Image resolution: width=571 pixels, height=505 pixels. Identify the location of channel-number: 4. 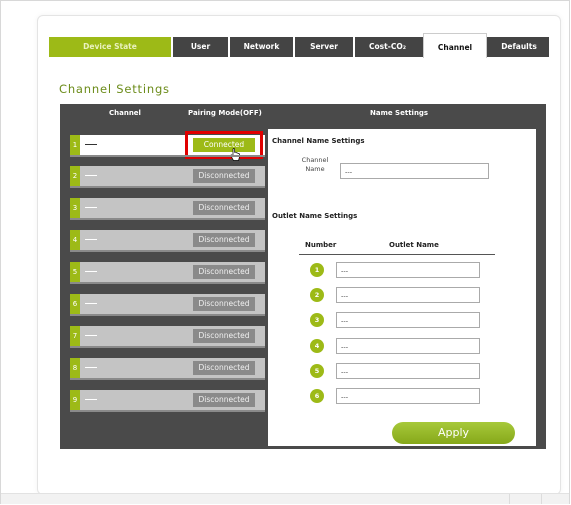
(75, 240).